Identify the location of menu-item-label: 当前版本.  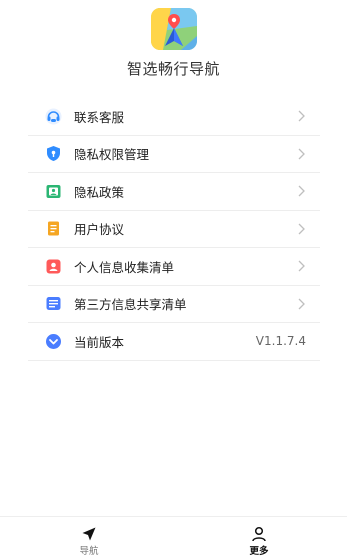
(99, 342).